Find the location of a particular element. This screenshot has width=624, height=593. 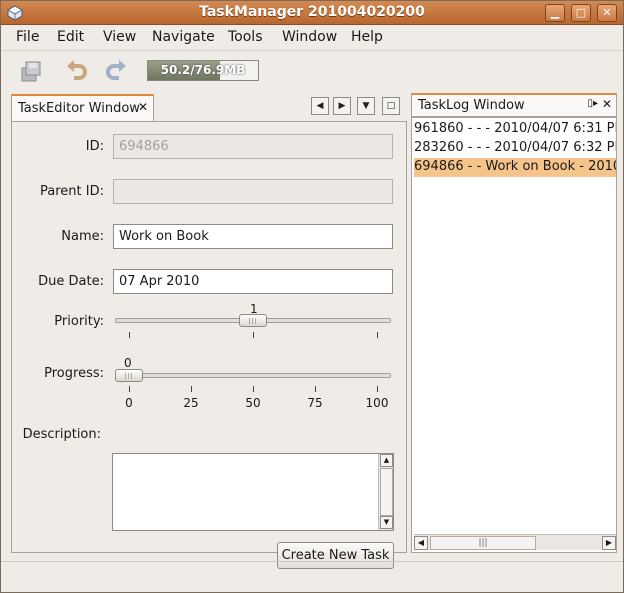

parent-id-label: Parent ID: is located at coordinates (72, 191).